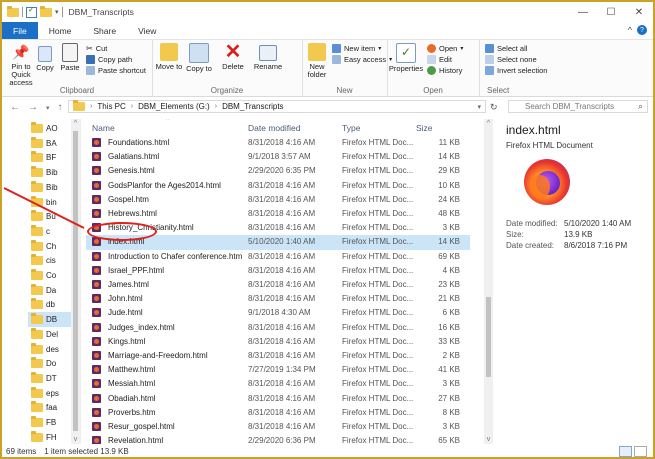 The height and width of the screenshot is (459, 655). Describe the element at coordinates (506, 48) in the screenshot. I see `select-all-button: Select all` at that location.